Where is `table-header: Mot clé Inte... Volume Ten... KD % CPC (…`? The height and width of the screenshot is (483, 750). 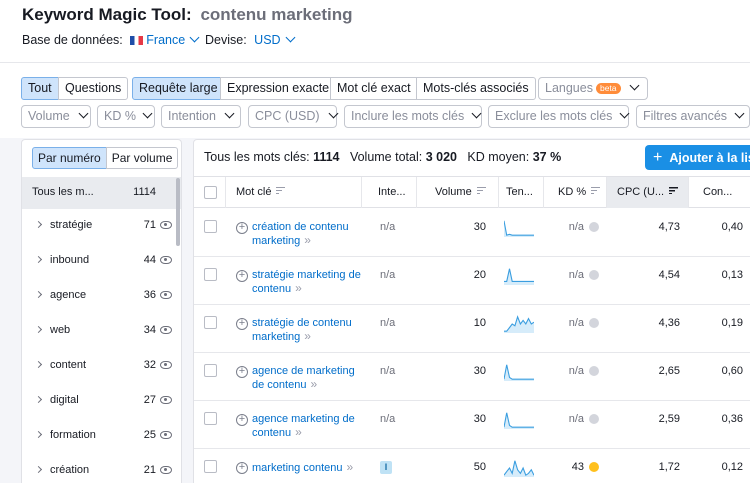
table-header: Mot clé Inte... Volume Ten... KD % CPC (… is located at coordinates (472, 192).